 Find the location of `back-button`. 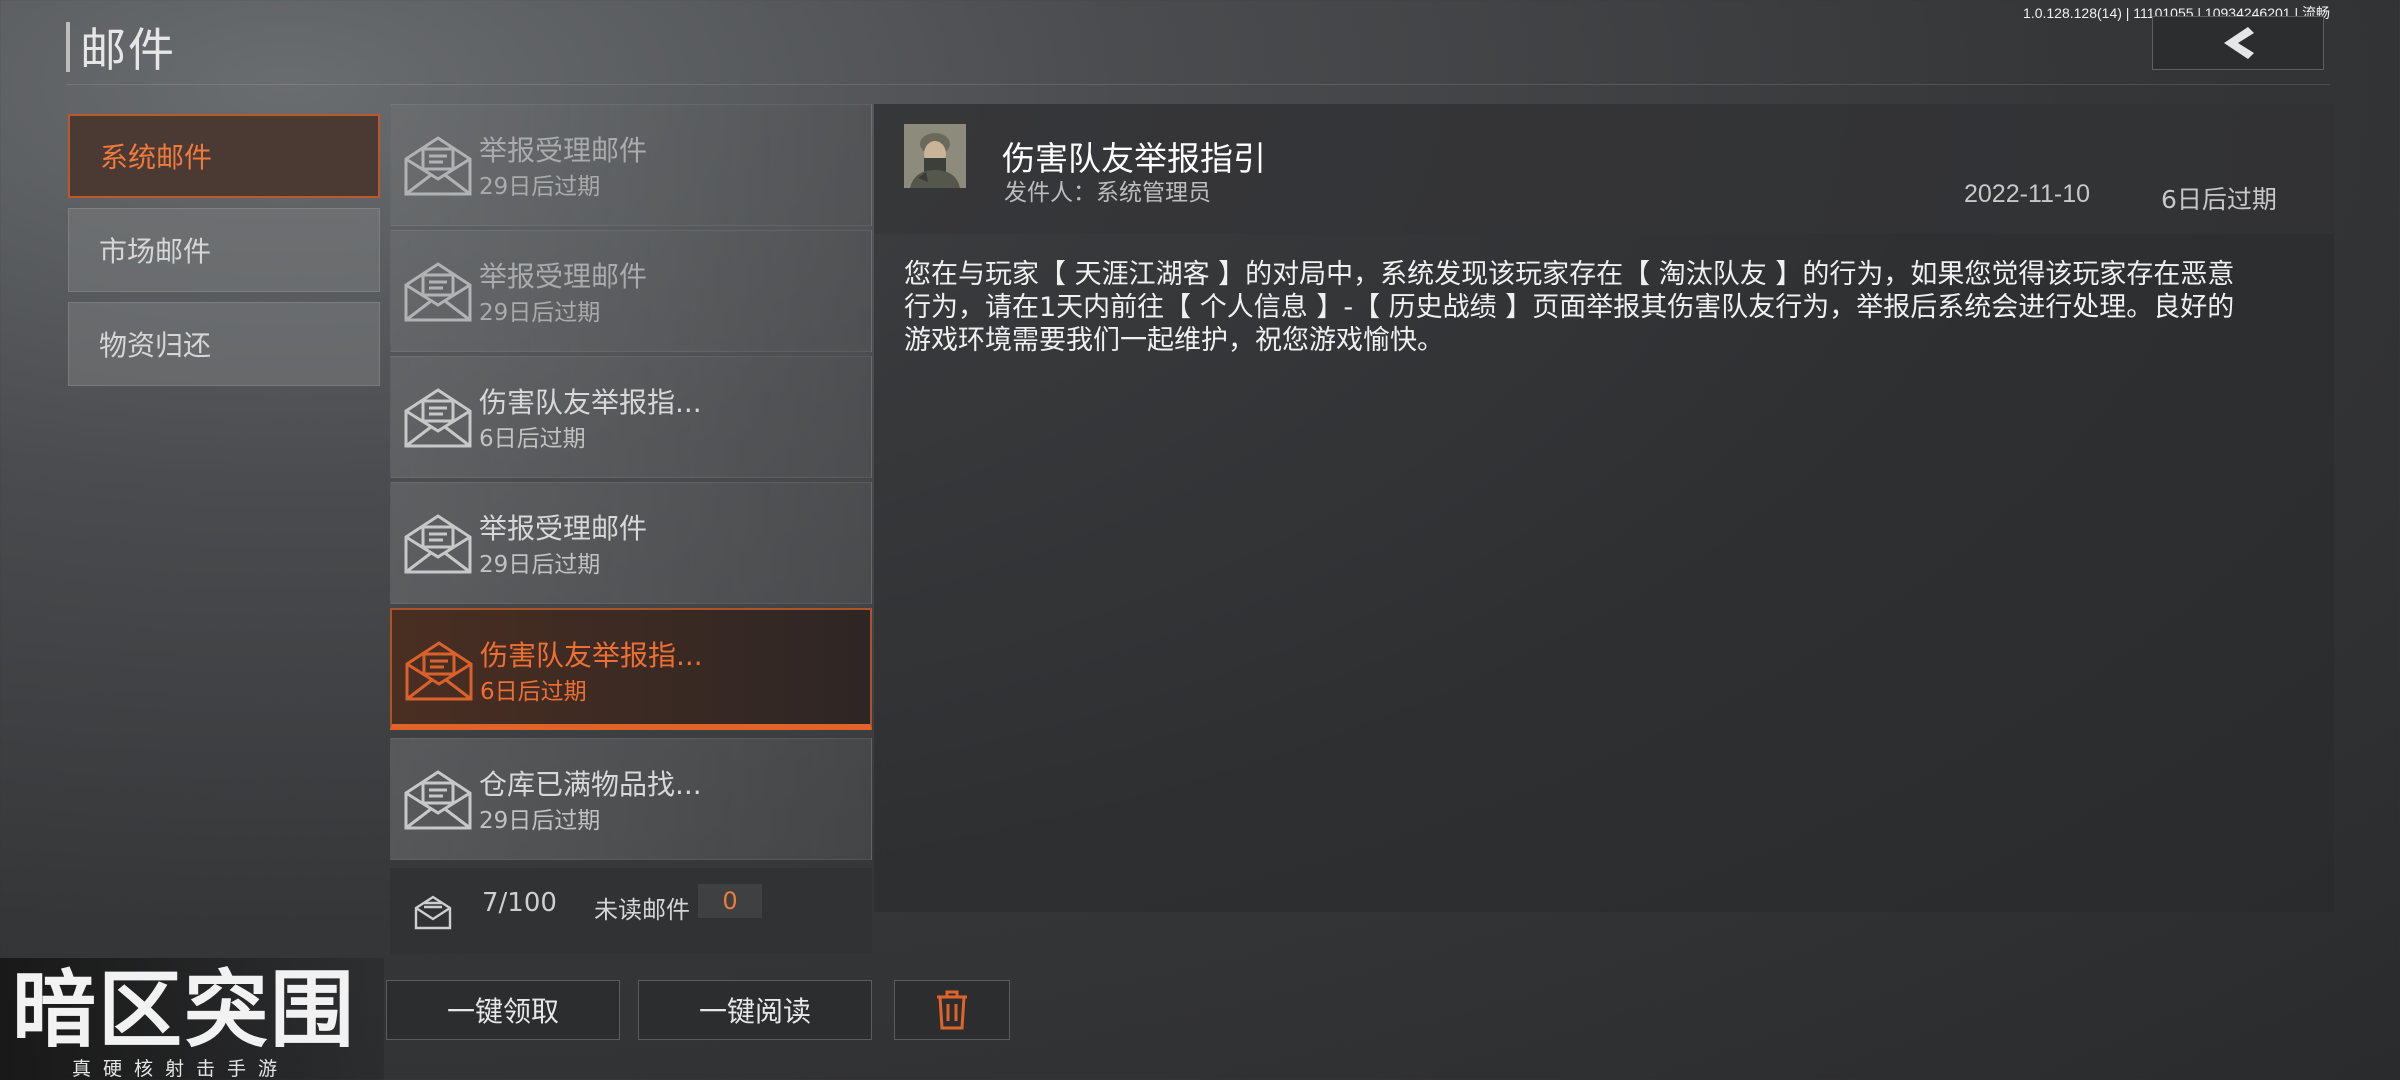

back-button is located at coordinates (2238, 43).